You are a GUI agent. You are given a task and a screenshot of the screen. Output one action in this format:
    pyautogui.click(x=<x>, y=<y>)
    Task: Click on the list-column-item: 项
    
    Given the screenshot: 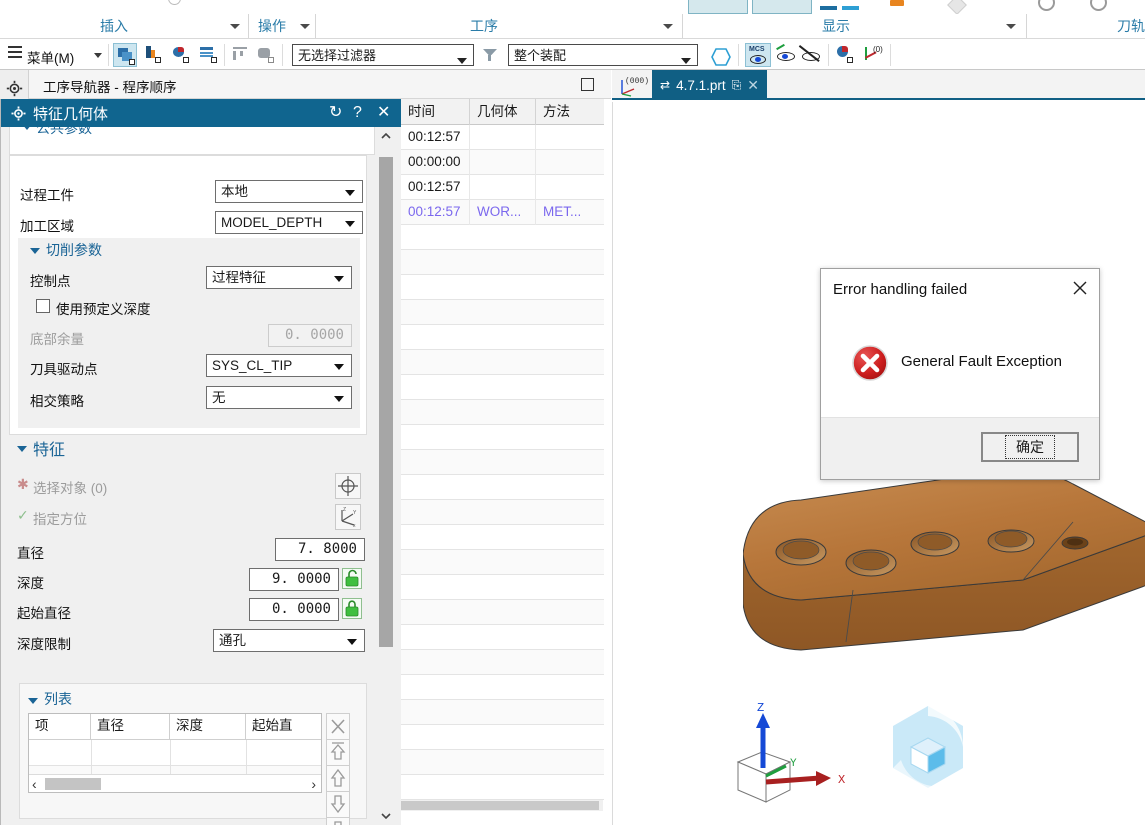 What is the action you would take?
    pyautogui.click(x=60, y=726)
    